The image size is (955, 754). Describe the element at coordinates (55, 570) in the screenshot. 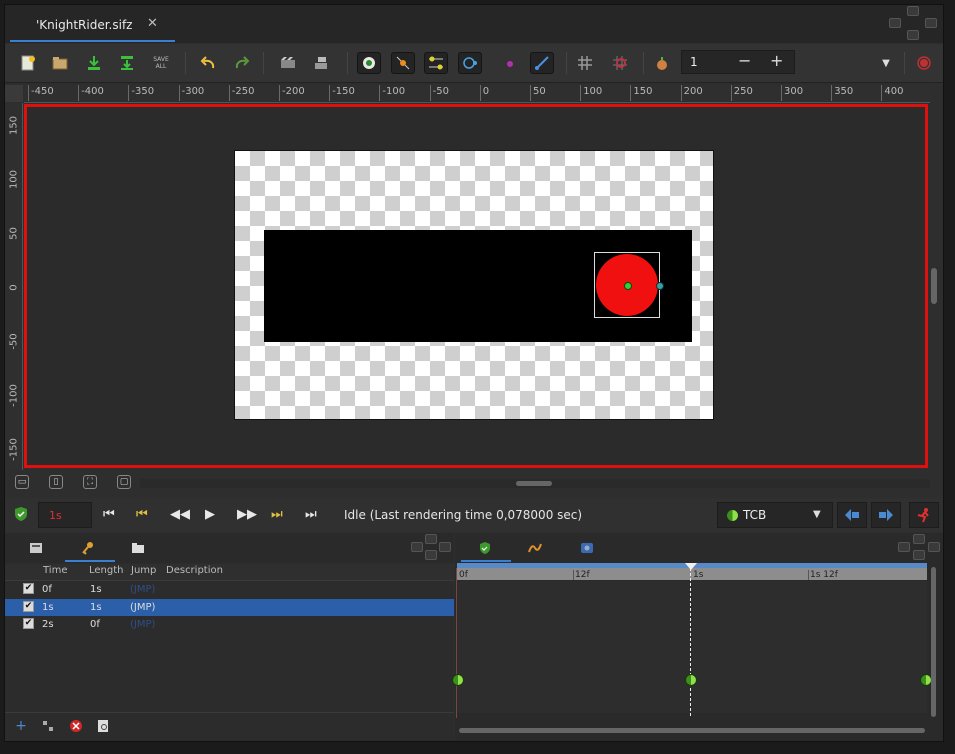

I see `column-time: Time` at that location.